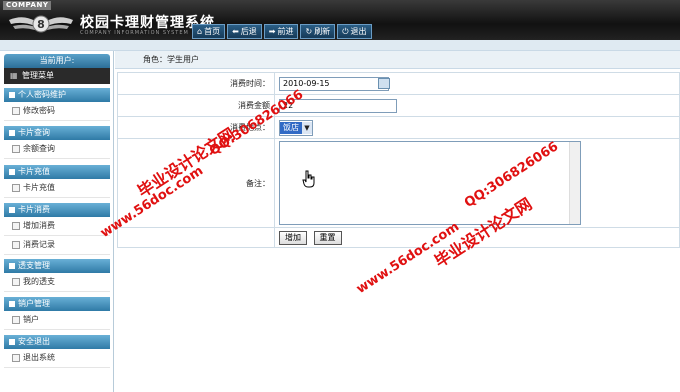  I want to click on hand-cursor-icon, so click(308, 179).